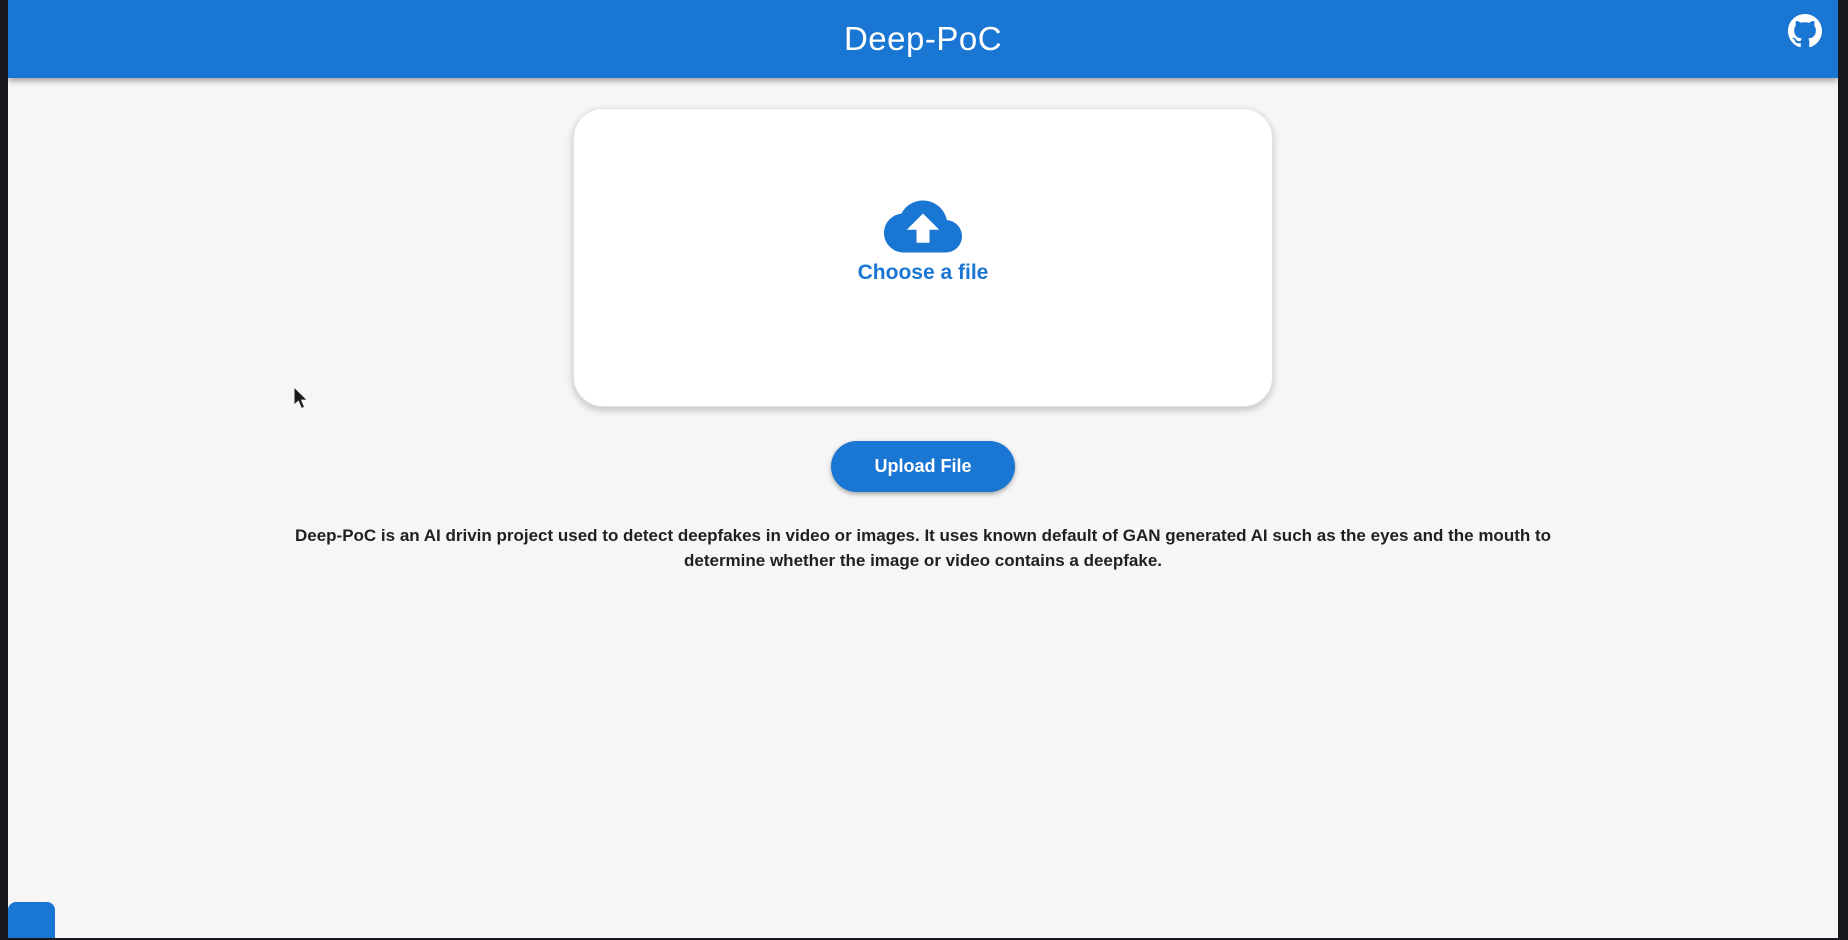  I want to click on page-title: Deep-PoC, so click(923, 38).